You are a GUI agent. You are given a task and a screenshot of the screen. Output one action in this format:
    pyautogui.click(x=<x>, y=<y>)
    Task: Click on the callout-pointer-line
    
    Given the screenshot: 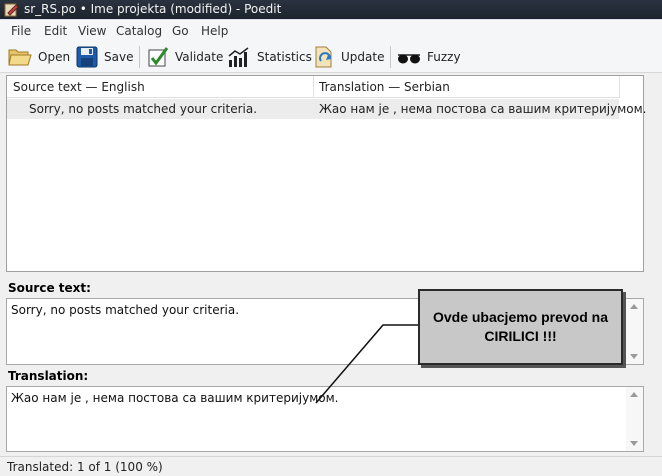 What is the action you would take?
    pyautogui.click(x=367, y=364)
    